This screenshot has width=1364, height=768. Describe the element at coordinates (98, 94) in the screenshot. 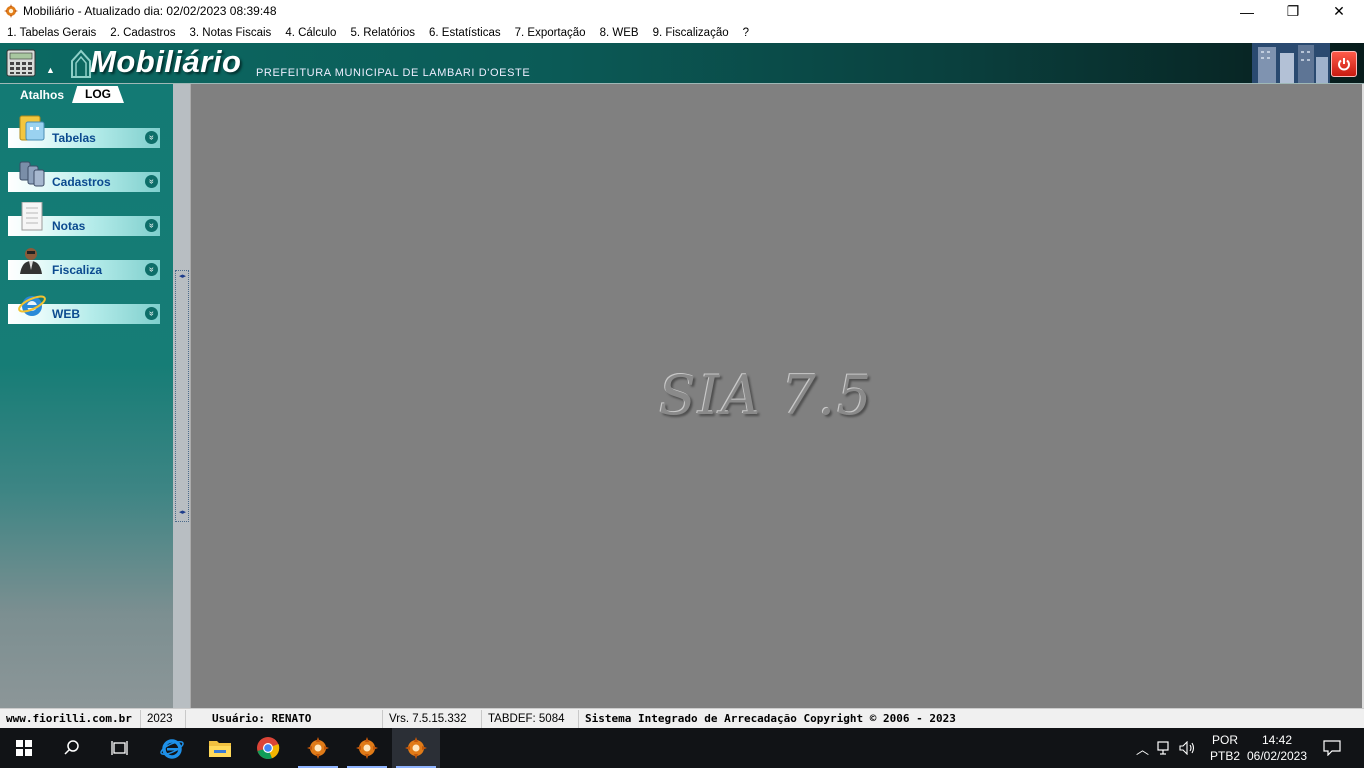

I see `tab-log: LOG` at that location.